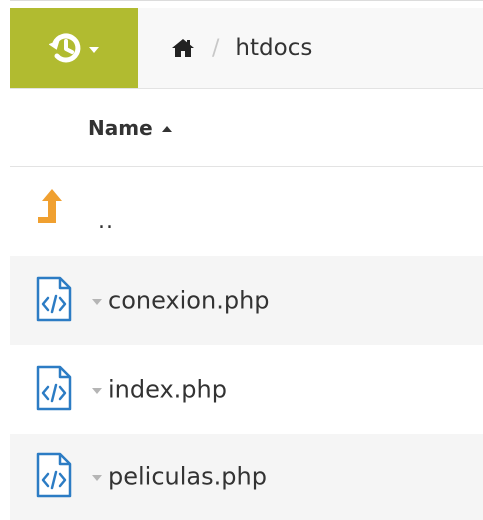  Describe the element at coordinates (167, 388) in the screenshot. I see `file-name: index.php` at that location.